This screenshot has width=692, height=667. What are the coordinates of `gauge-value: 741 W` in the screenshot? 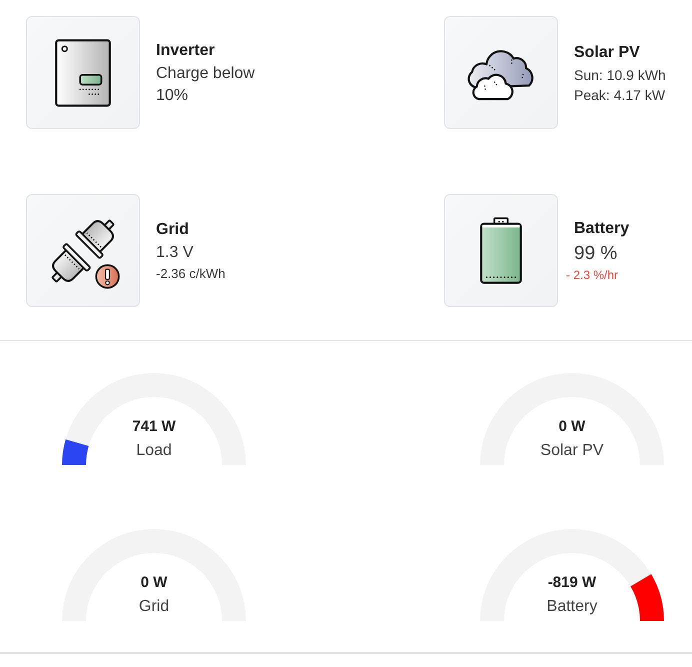 It's located at (154, 427).